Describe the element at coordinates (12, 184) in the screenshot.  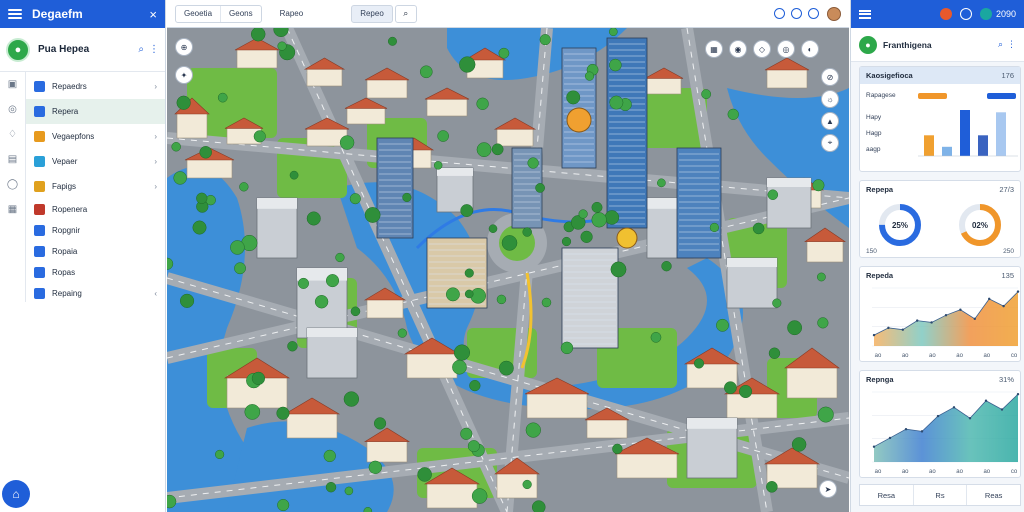
I see `circle-icon: ◯` at that location.